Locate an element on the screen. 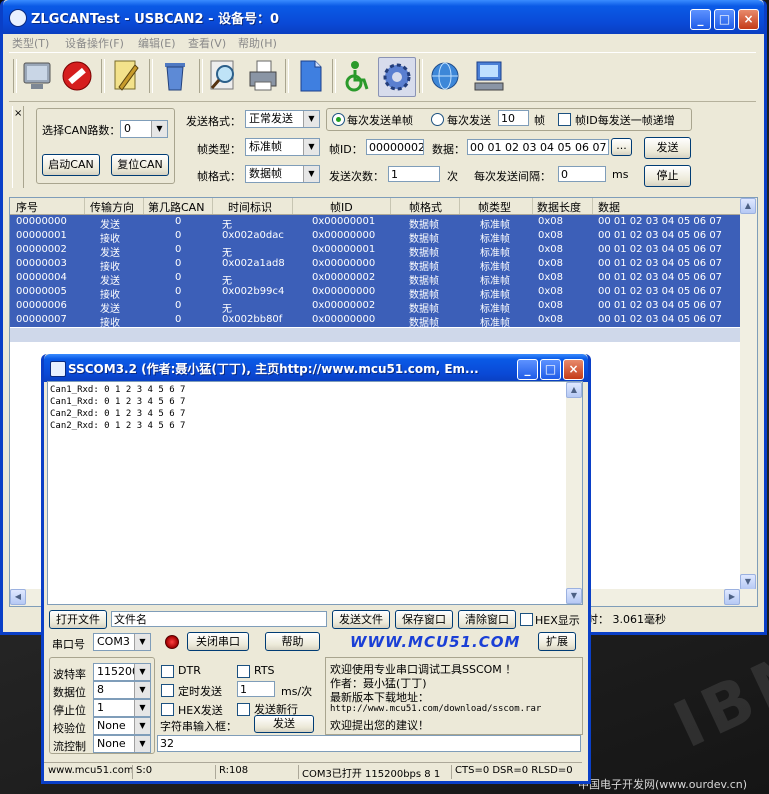 The height and width of the screenshot is (794, 769). hex-send-checkbox is located at coordinates (167, 709).